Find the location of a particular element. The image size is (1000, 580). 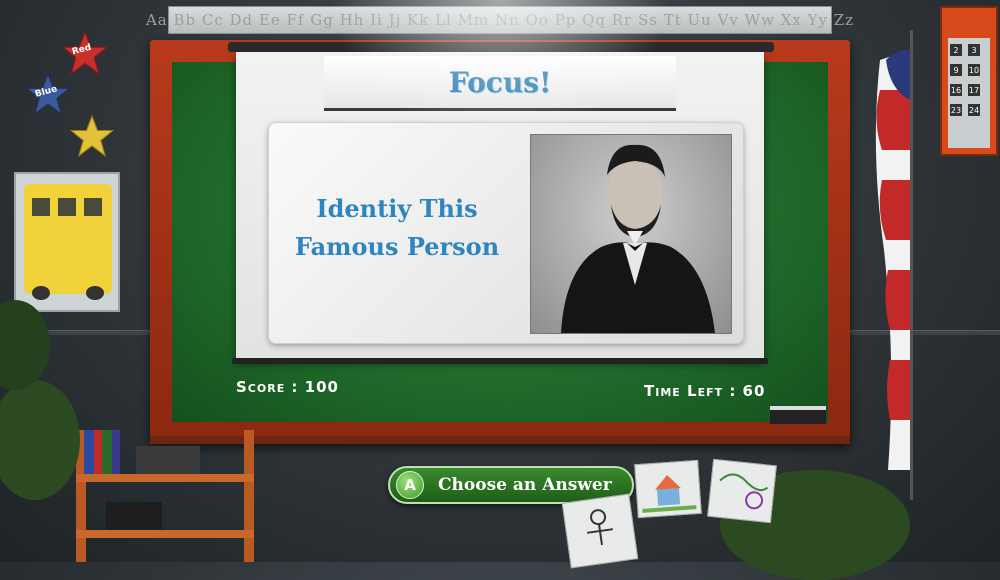

blue-star-icon: Blue is located at coordinates (48, 94).